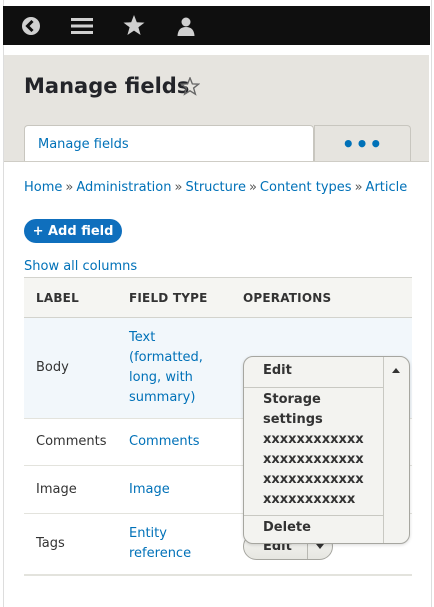 The width and height of the screenshot is (434, 607). What do you see at coordinates (287, 528) in the screenshot?
I see `delete-link: Delete` at bounding box center [287, 528].